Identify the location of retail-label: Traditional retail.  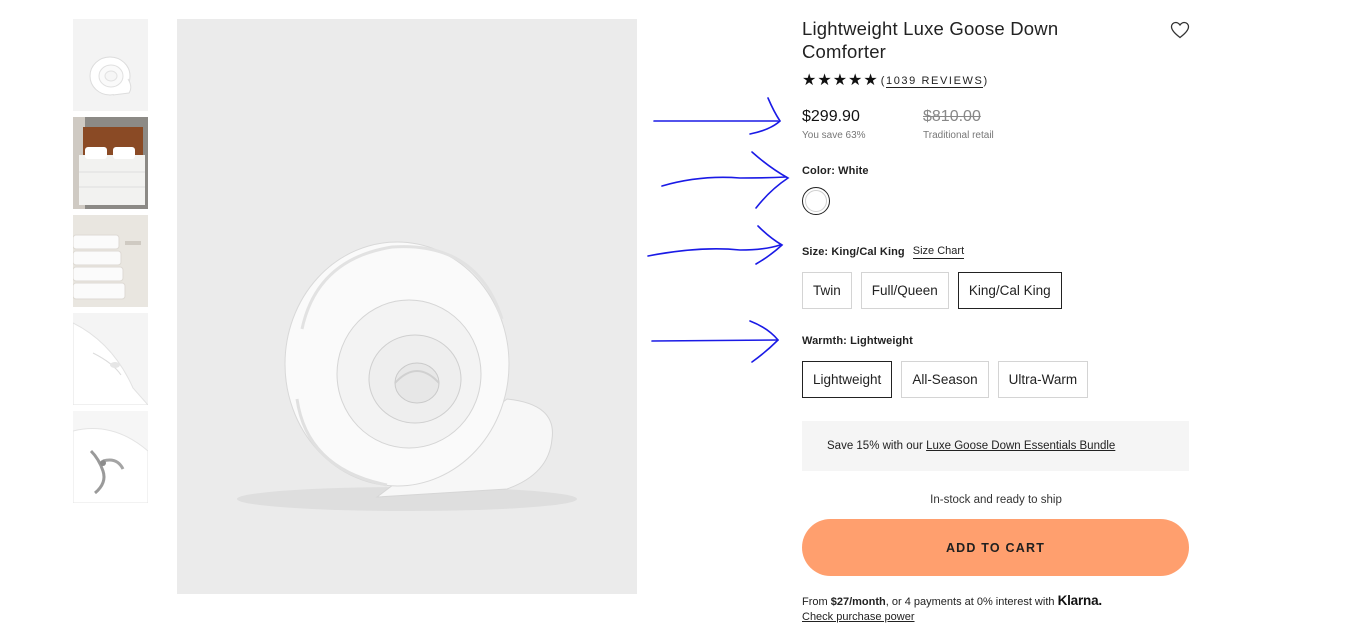
(958, 135).